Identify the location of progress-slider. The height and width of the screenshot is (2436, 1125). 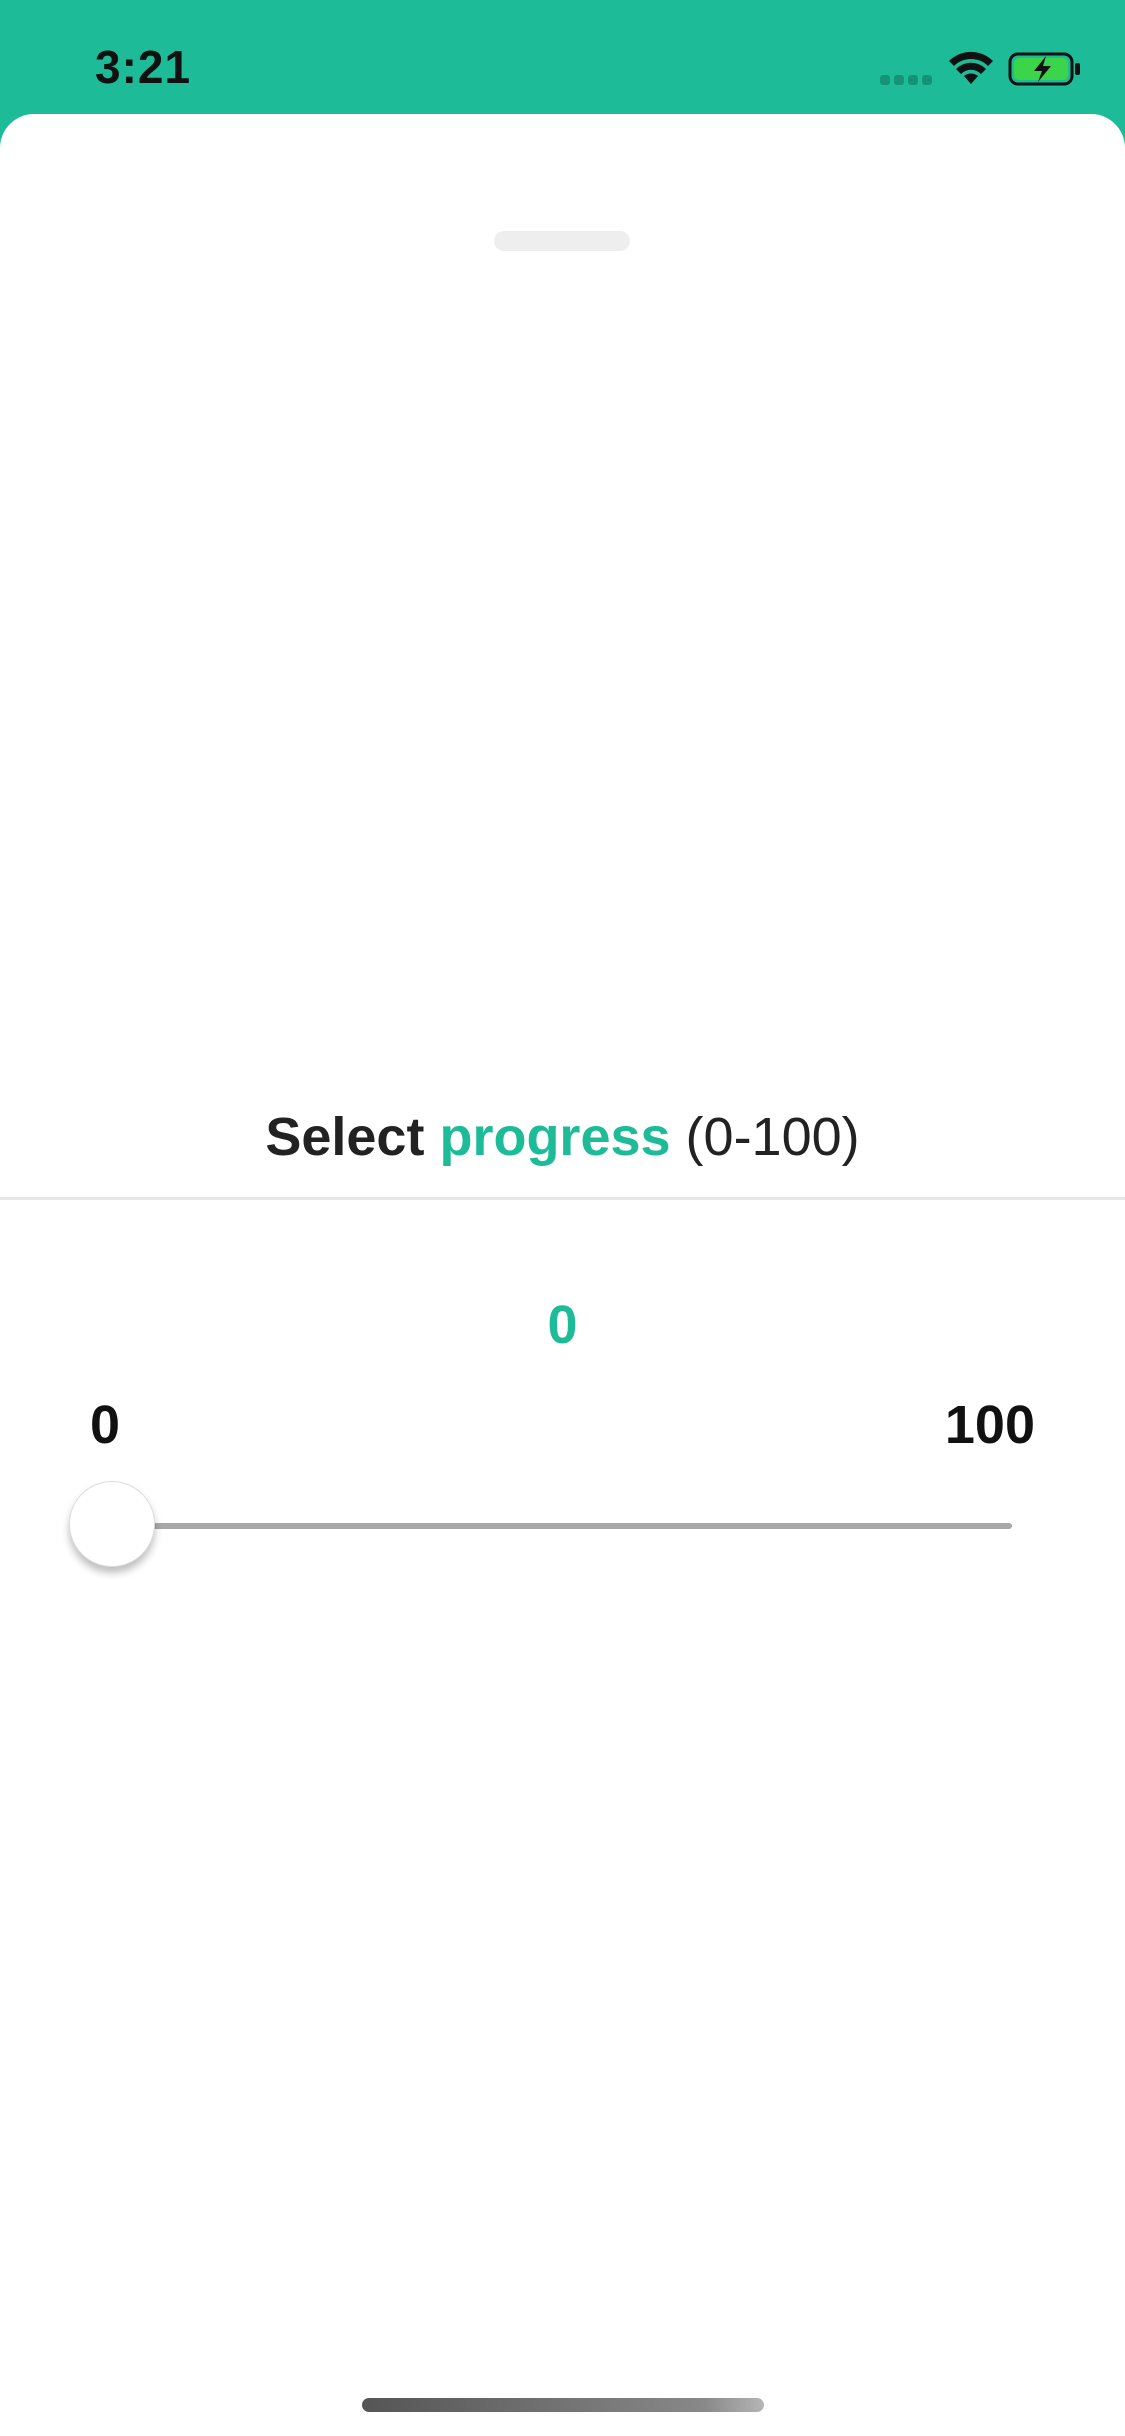
(542, 1526).